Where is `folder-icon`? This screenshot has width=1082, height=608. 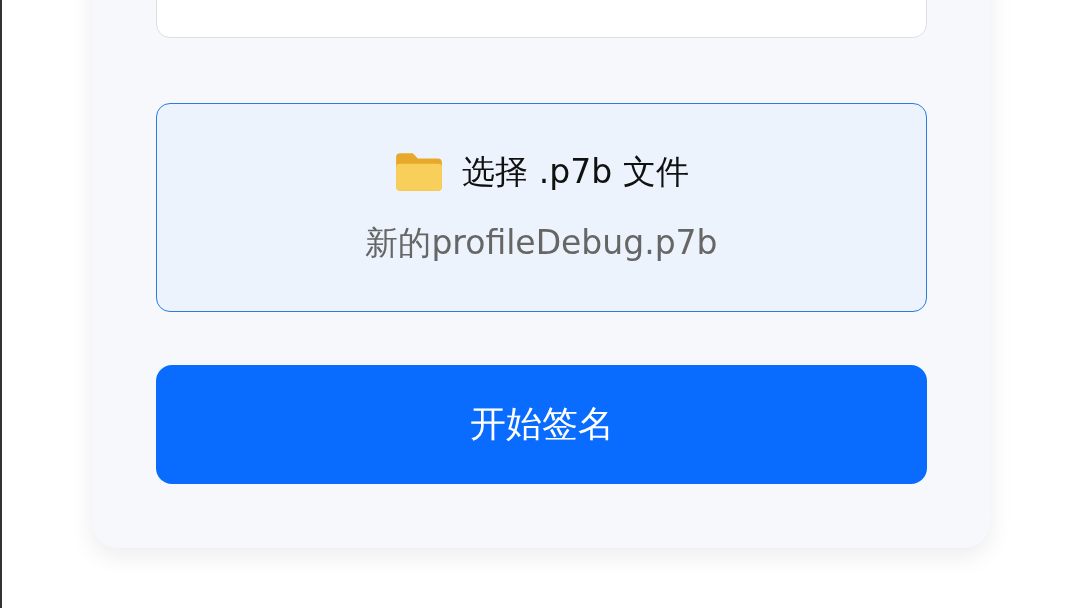 folder-icon is located at coordinates (419, 172).